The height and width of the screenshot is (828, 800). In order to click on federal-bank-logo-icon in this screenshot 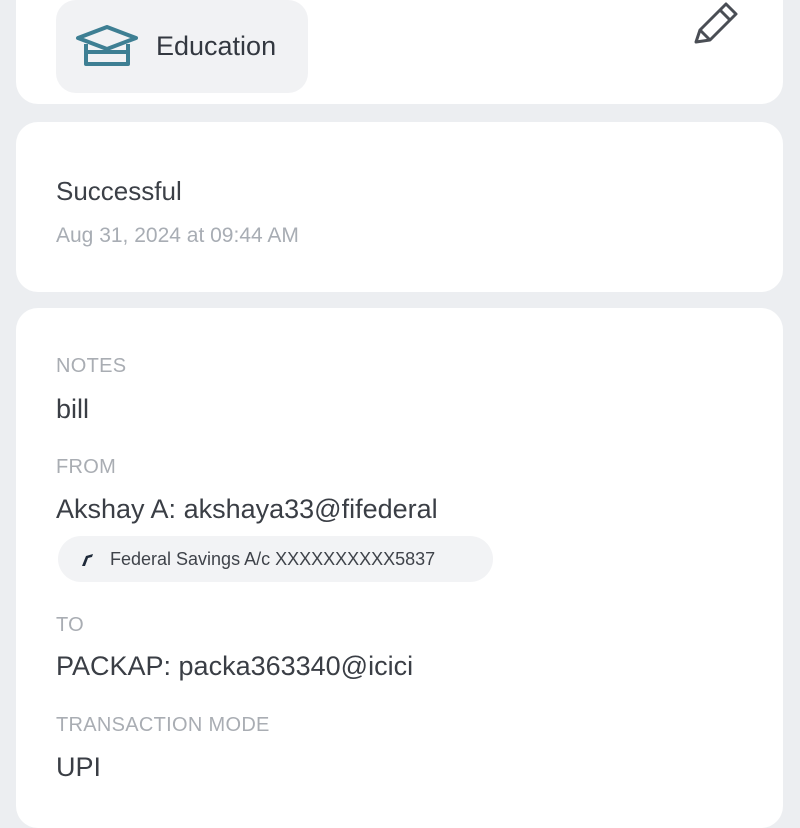, I will do `click(87, 560)`.